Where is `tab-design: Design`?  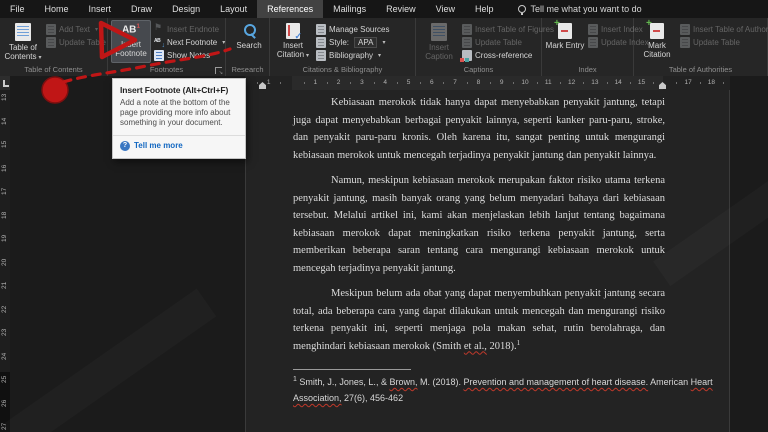 tab-design: Design is located at coordinates (186, 9).